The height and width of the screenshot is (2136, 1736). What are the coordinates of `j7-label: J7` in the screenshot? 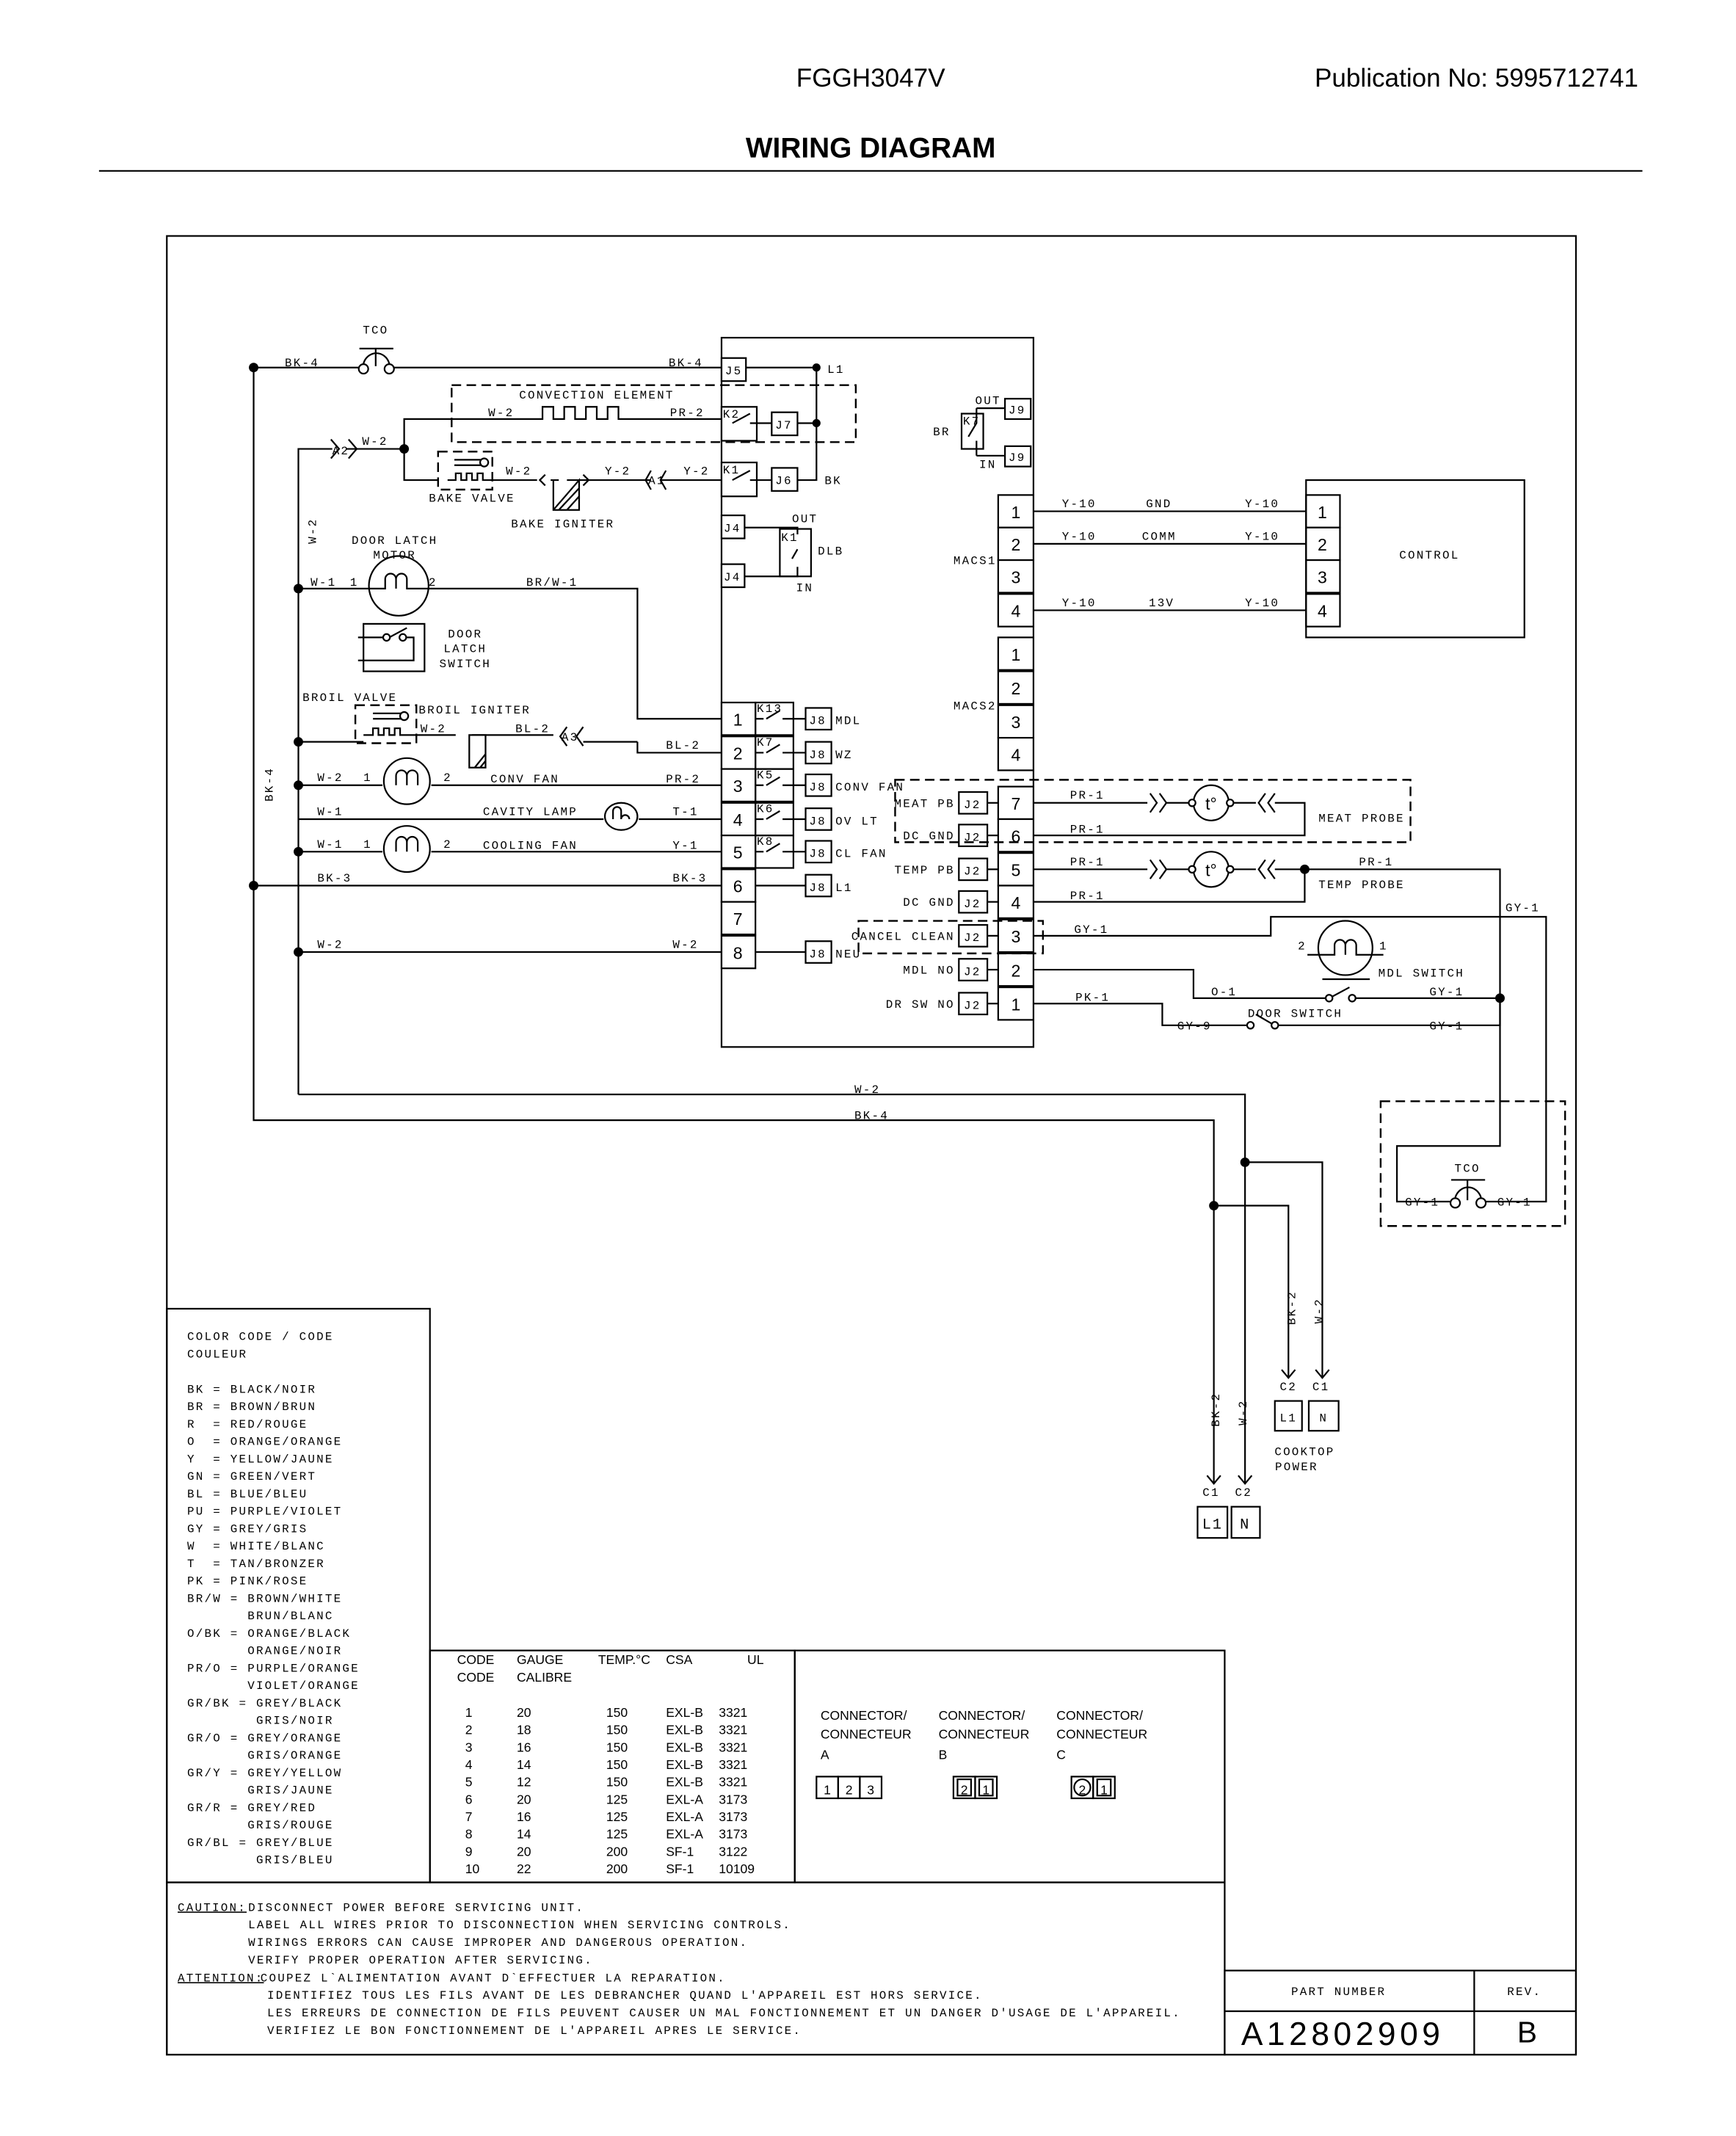 It's located at (784, 425).